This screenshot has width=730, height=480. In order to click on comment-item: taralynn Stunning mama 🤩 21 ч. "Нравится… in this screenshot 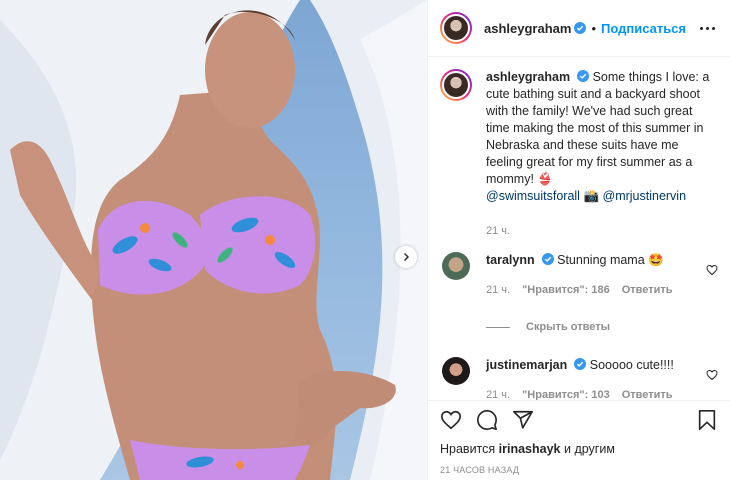, I will do `click(579, 275)`.